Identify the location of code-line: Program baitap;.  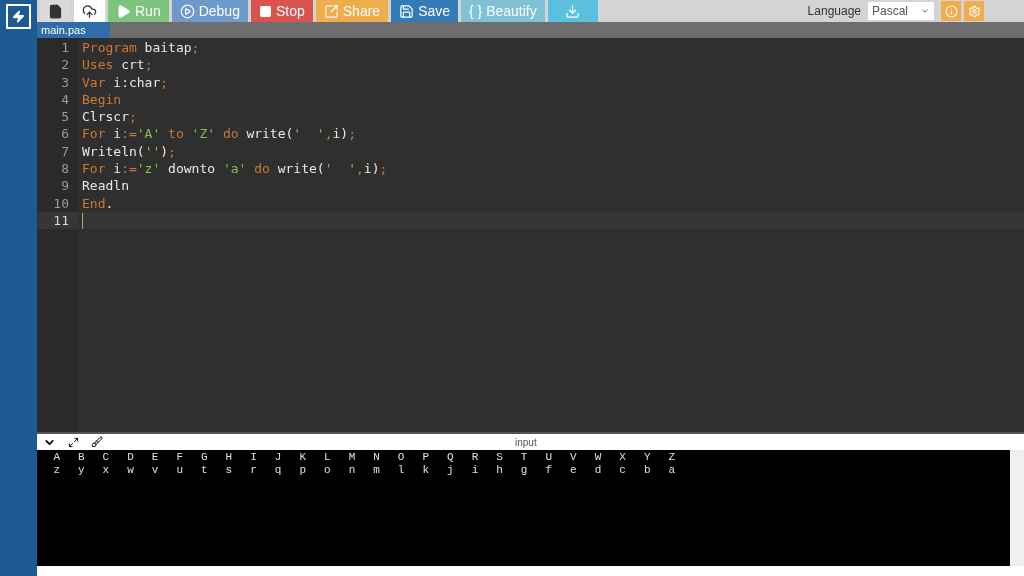
(141, 47).